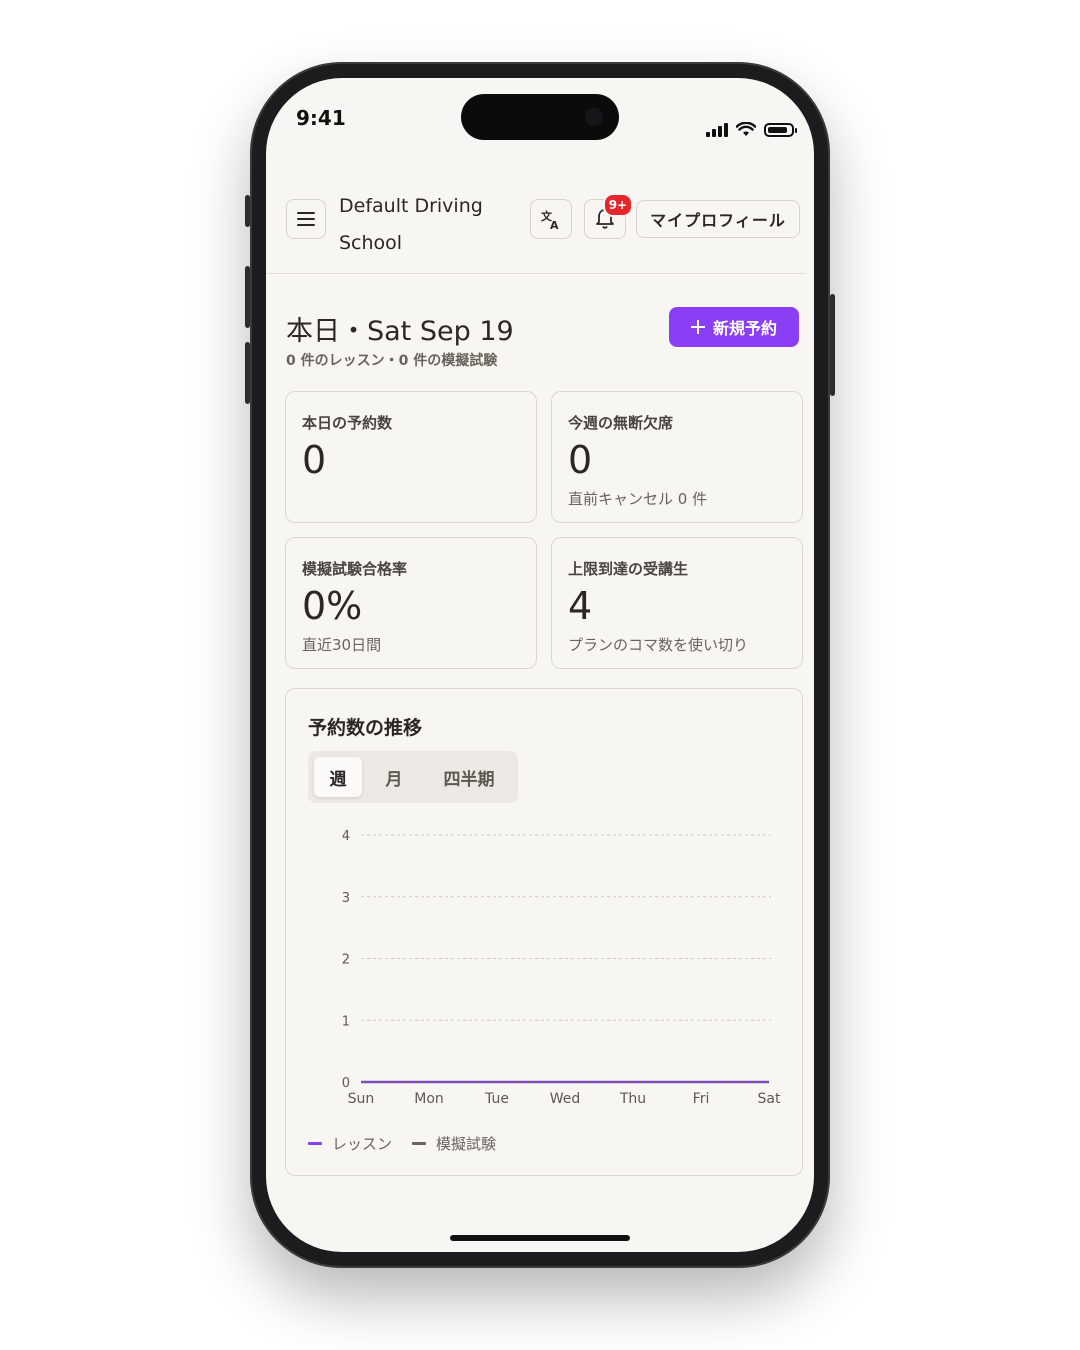 The height and width of the screenshot is (1350, 1080). I want to click on plus-icon, so click(697, 327).